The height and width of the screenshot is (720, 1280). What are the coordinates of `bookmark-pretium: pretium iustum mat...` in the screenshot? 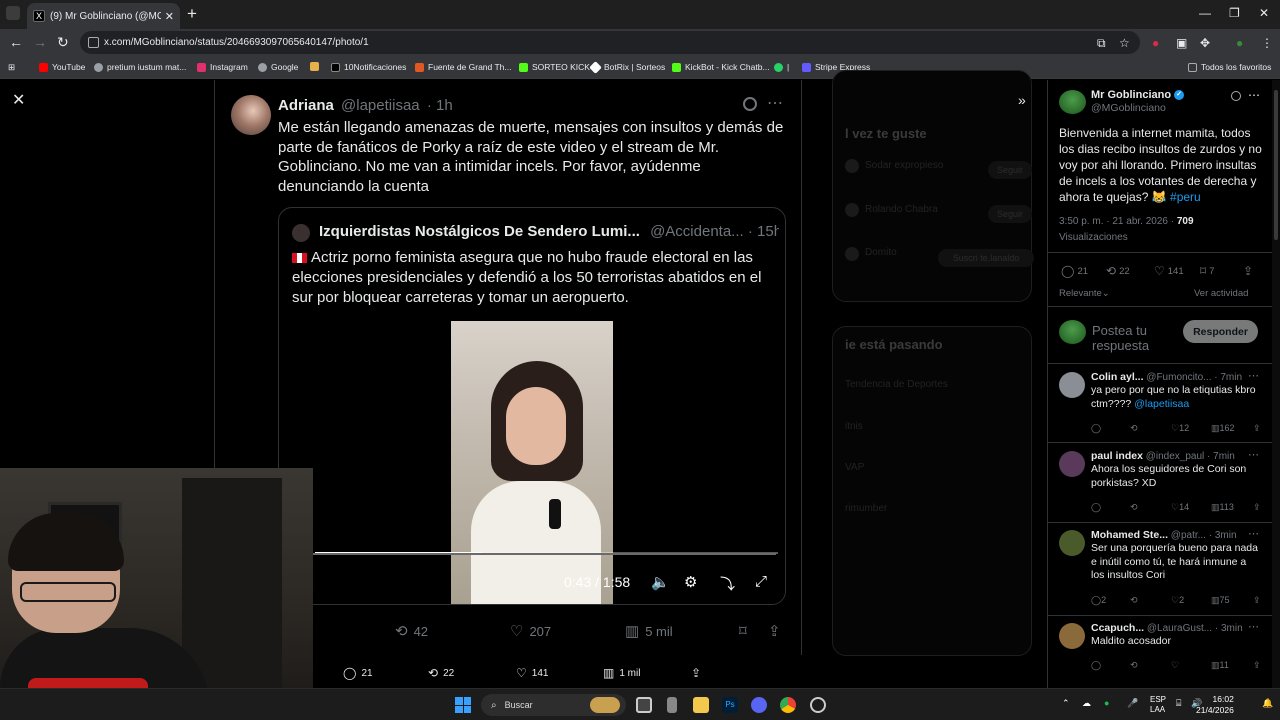 It's located at (140, 67).